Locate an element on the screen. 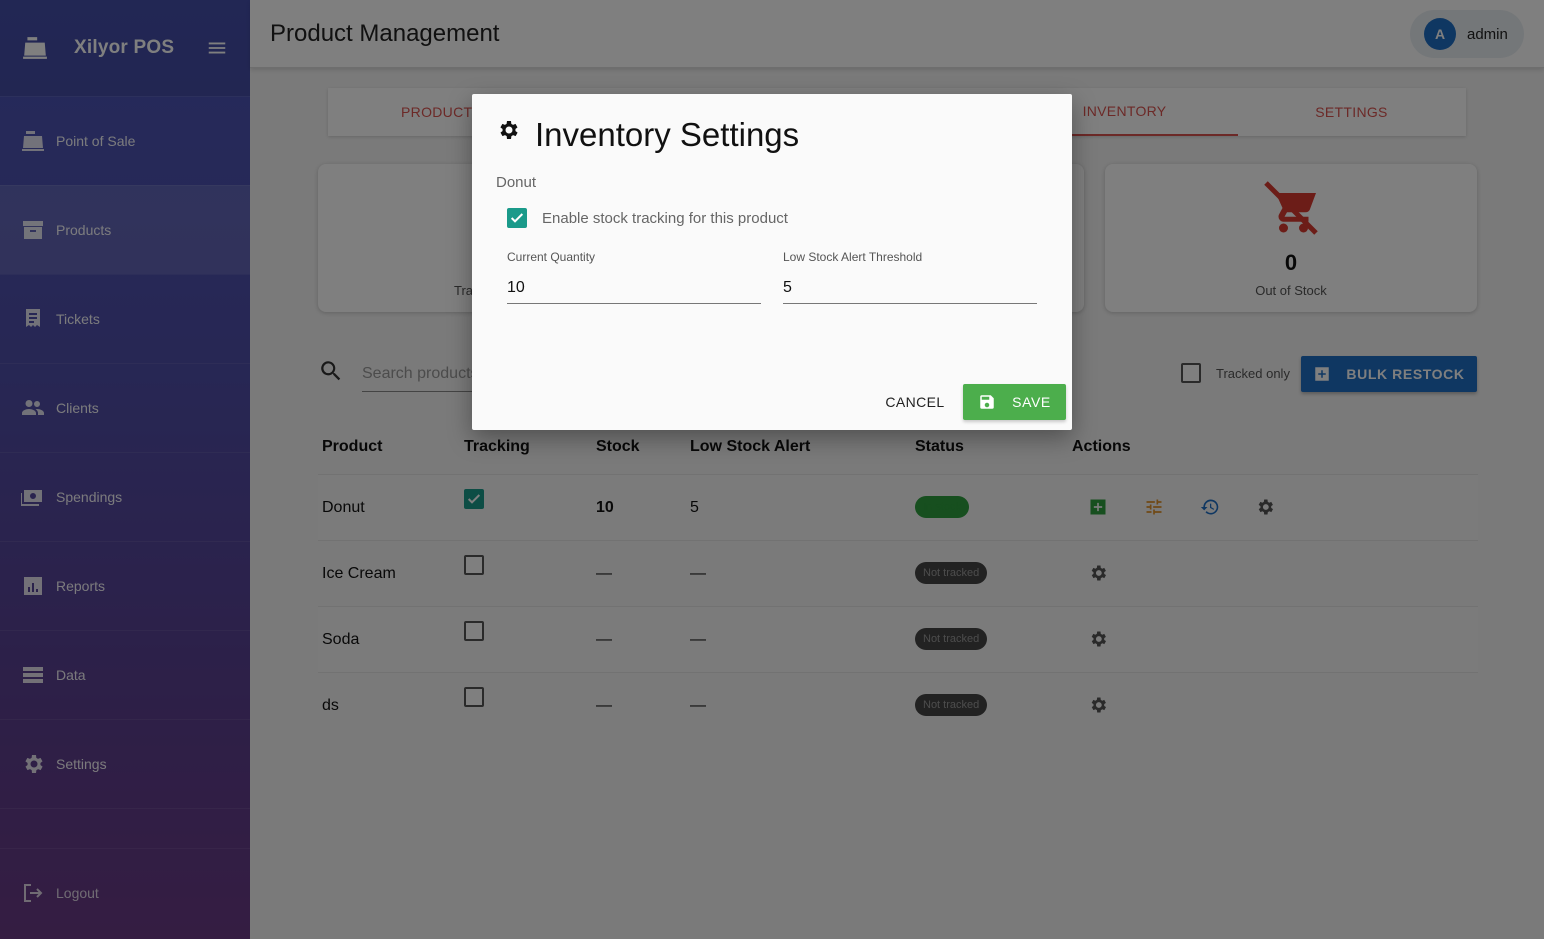 This screenshot has height=939, width=1544. dialog-title: Inventory Settings is located at coordinates (647, 135).